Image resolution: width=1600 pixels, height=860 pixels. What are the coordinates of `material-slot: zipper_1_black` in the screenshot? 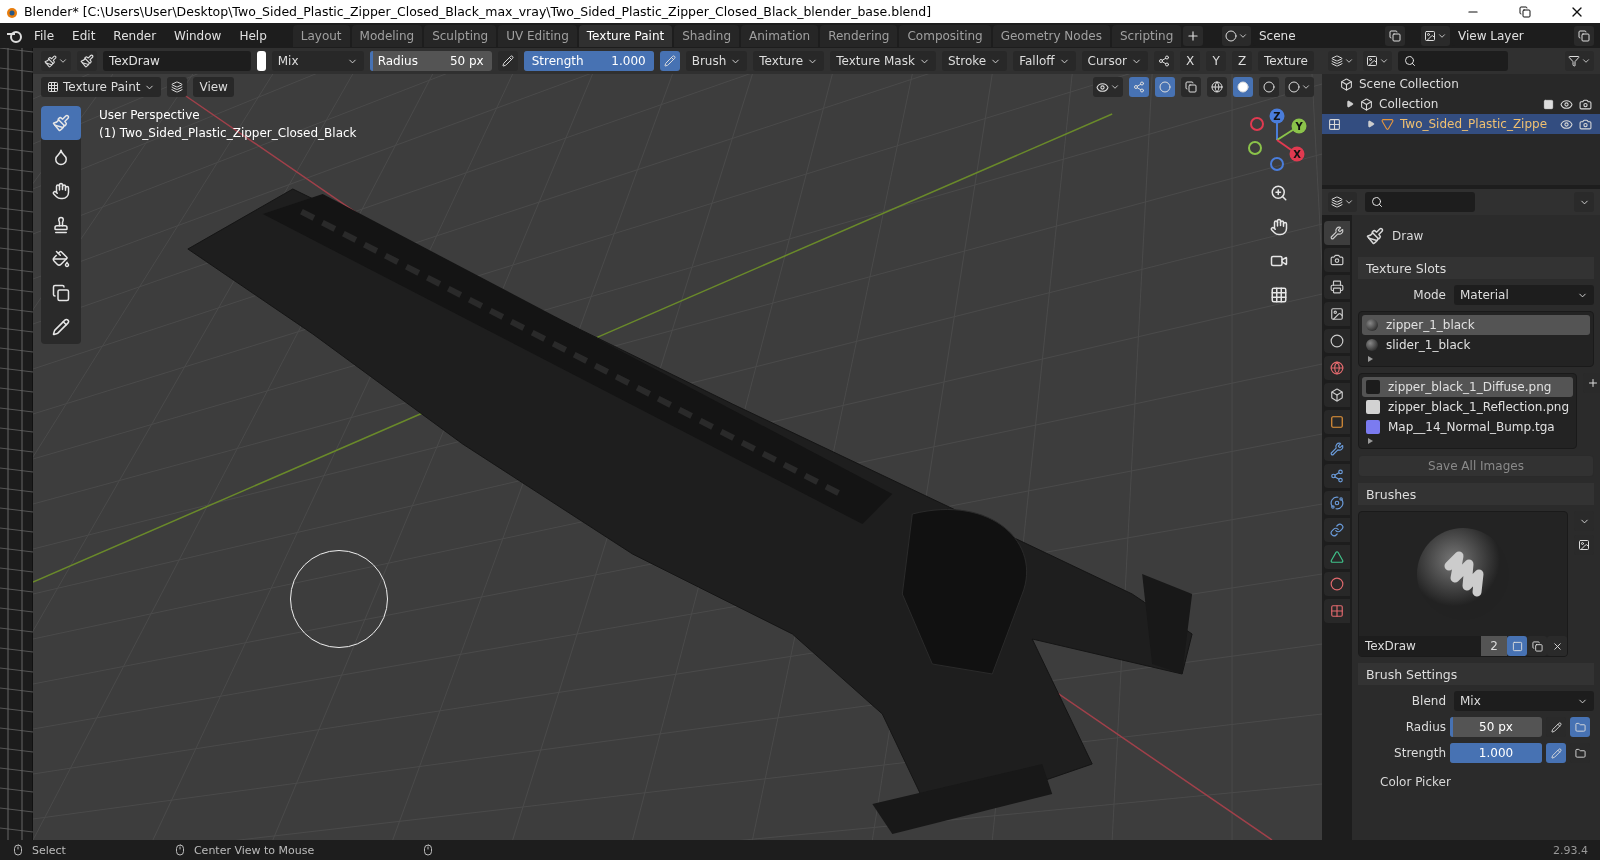 It's located at (1476, 325).